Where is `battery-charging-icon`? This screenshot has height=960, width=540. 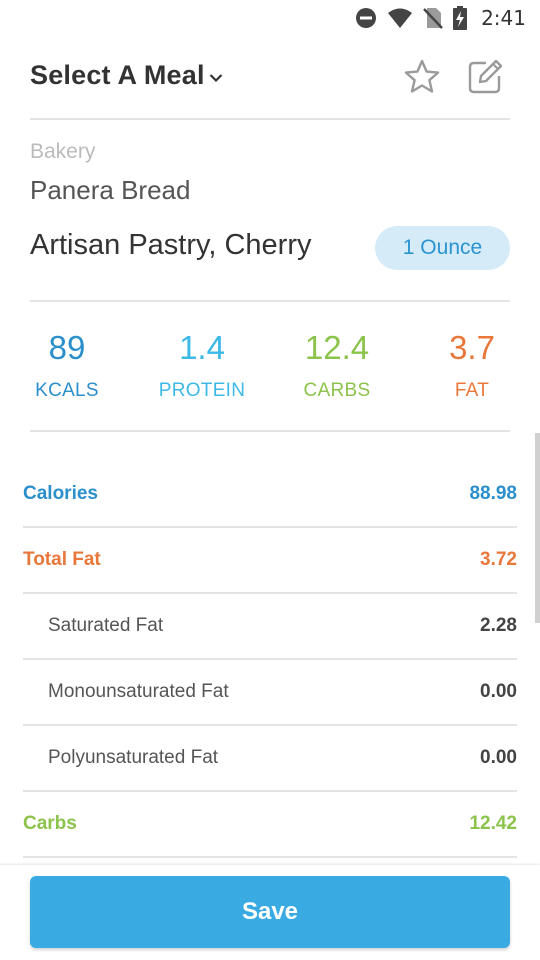 battery-charging-icon is located at coordinates (460, 18).